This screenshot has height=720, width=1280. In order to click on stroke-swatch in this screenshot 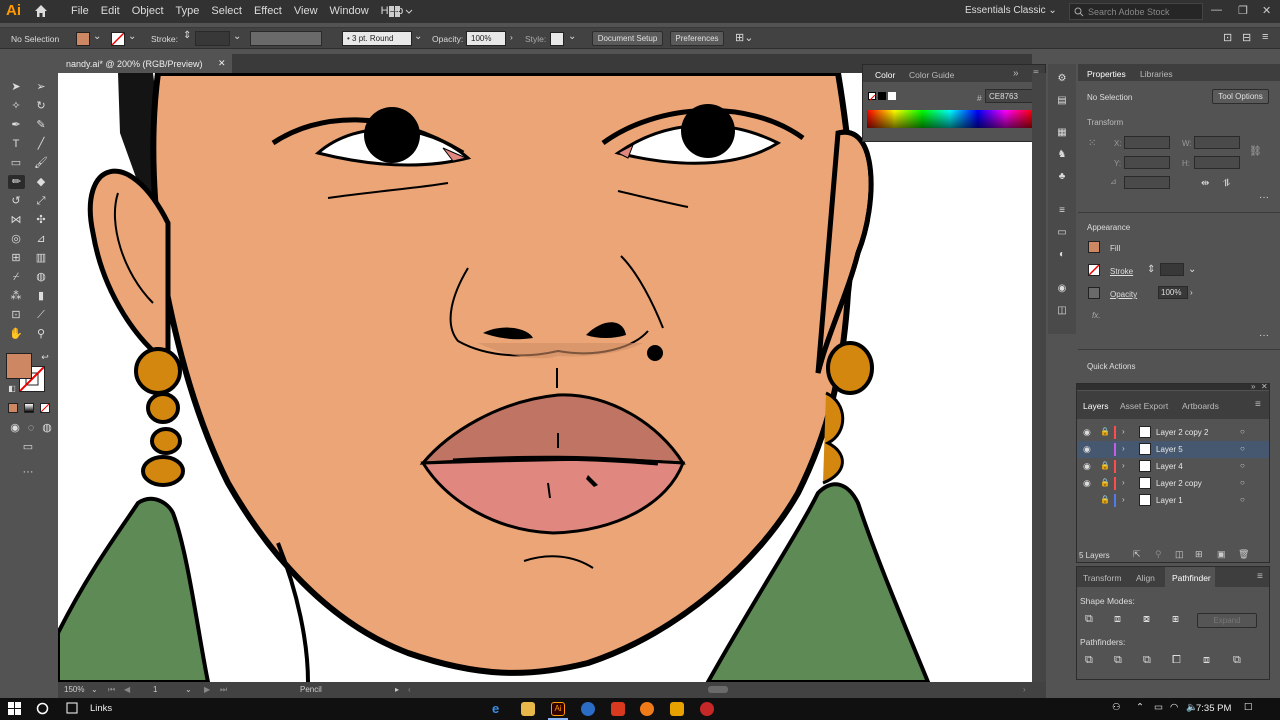, I will do `click(1094, 270)`.